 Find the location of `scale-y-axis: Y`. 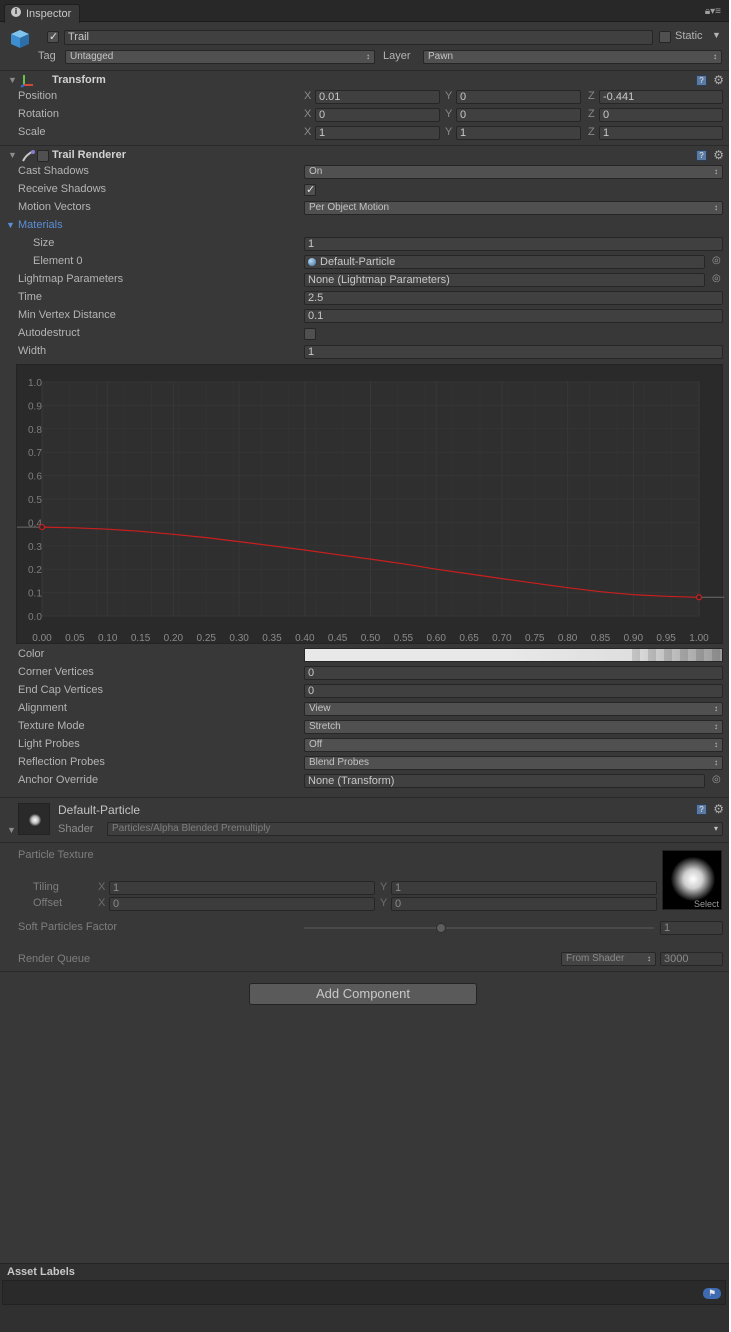

scale-y-axis: Y is located at coordinates (448, 132).